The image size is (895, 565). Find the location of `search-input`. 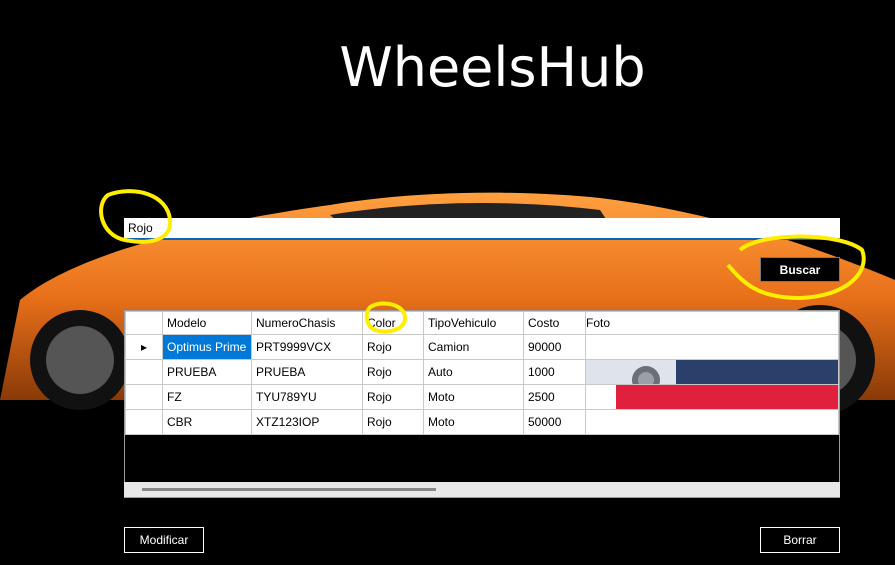

search-input is located at coordinates (482, 229).